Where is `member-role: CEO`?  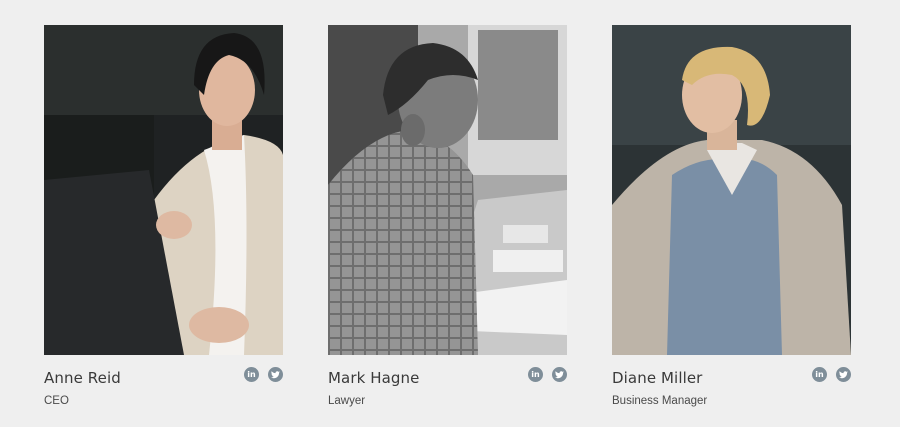
member-role: CEO is located at coordinates (56, 401).